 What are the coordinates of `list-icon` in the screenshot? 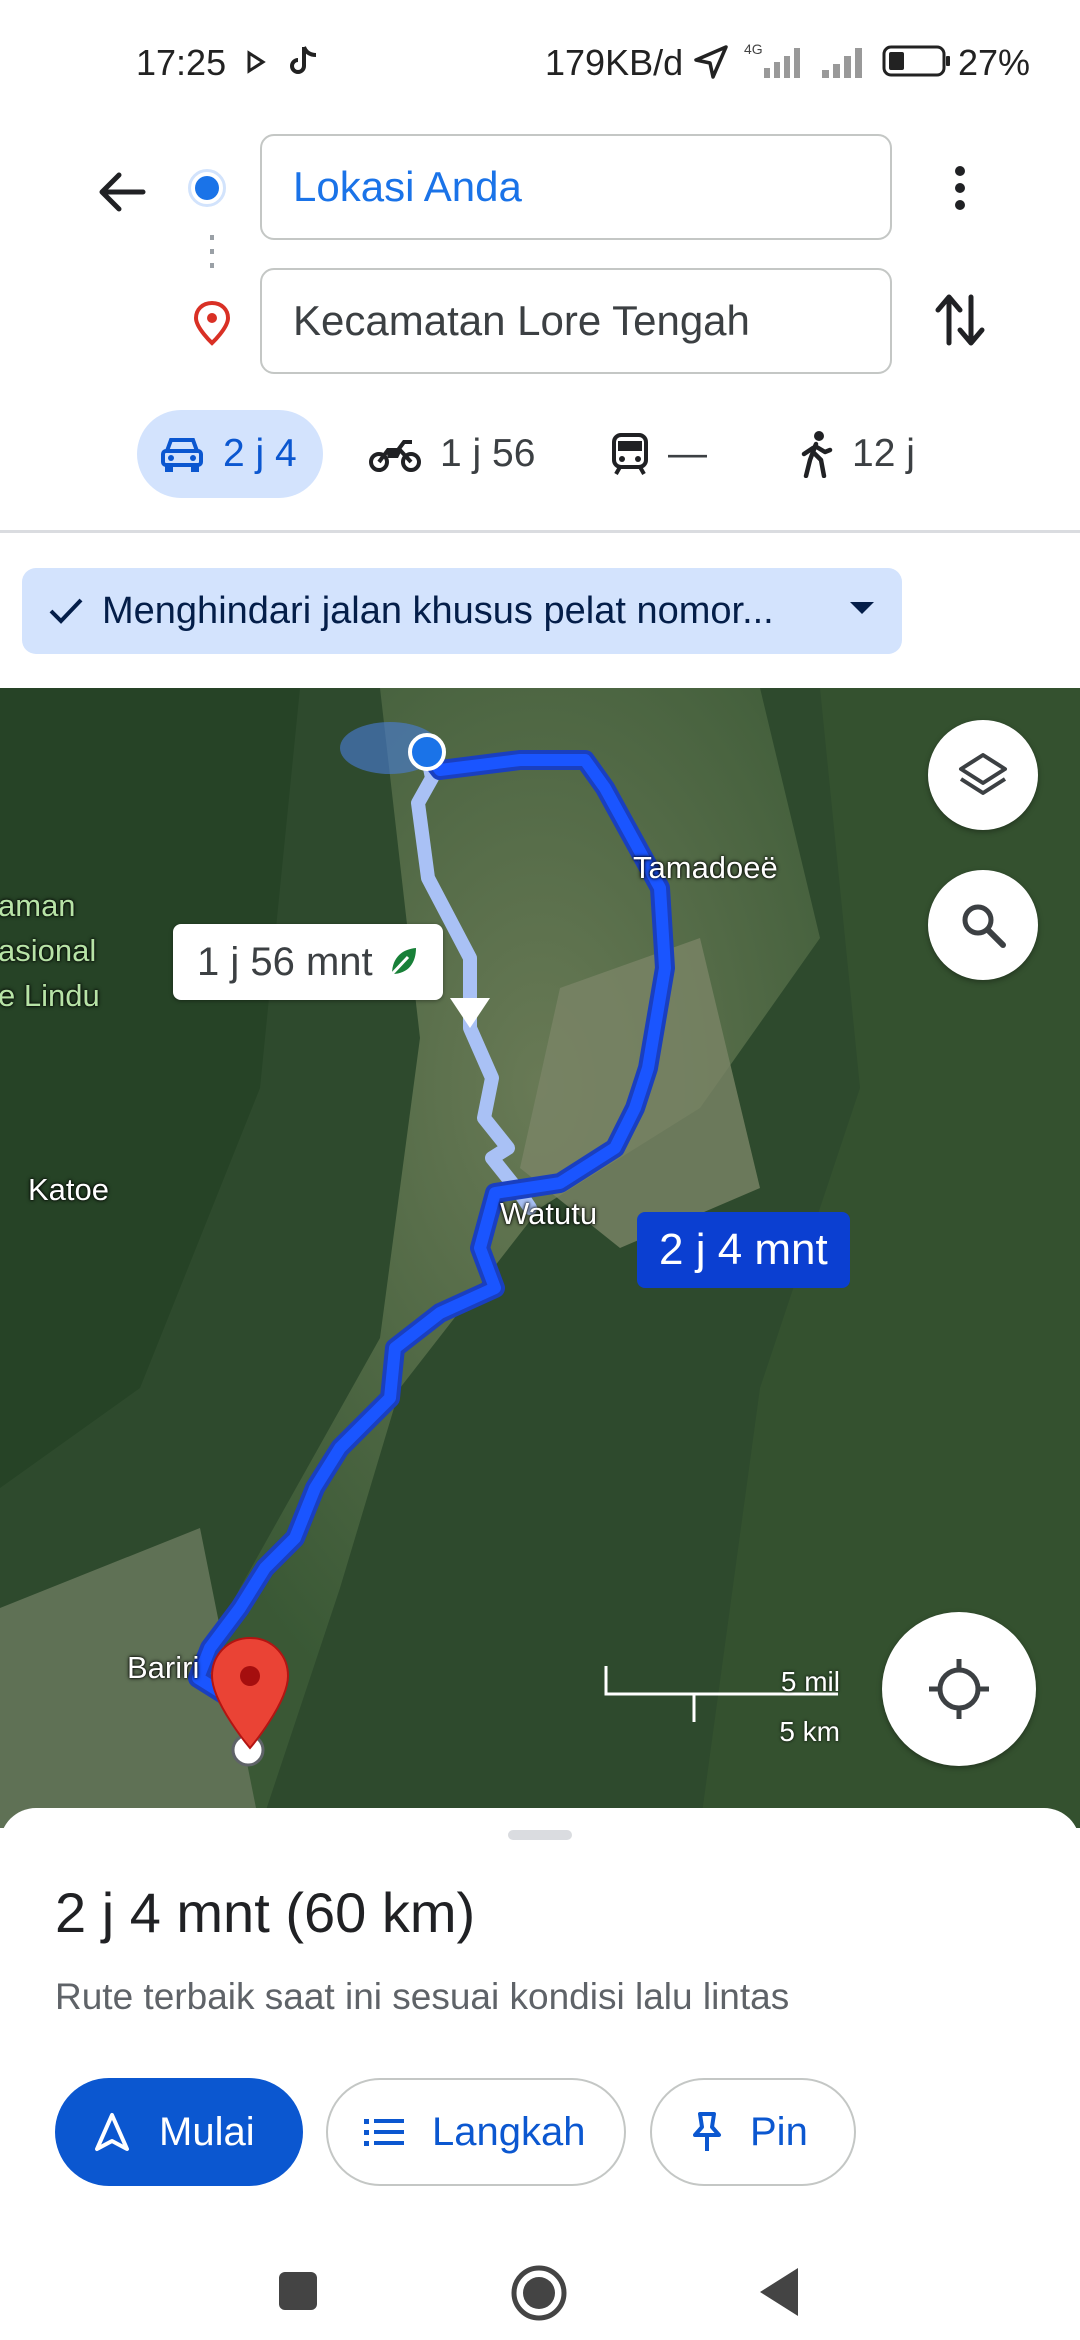 It's located at (384, 2132).